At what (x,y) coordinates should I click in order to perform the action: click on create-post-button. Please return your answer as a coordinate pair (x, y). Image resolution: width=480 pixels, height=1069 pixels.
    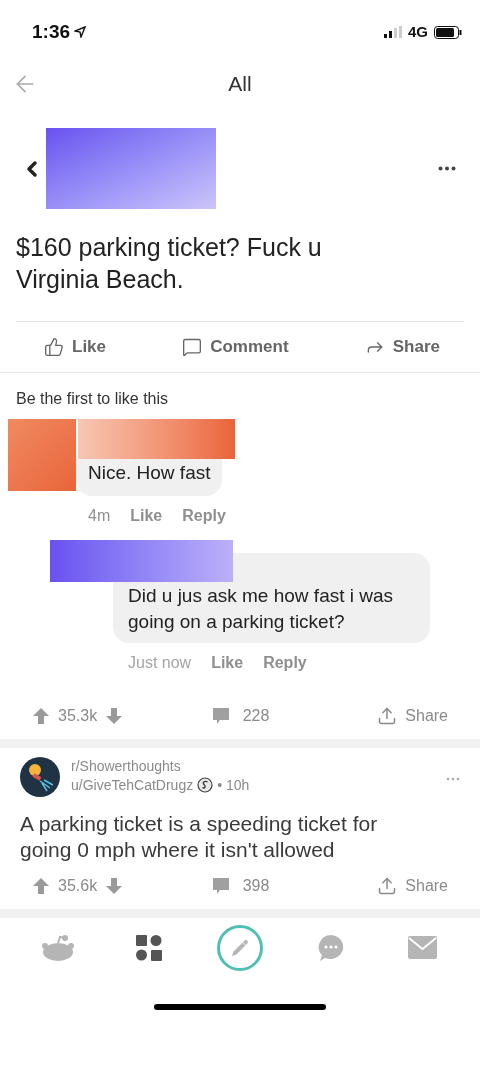
    Looking at the image, I should click on (239, 947).